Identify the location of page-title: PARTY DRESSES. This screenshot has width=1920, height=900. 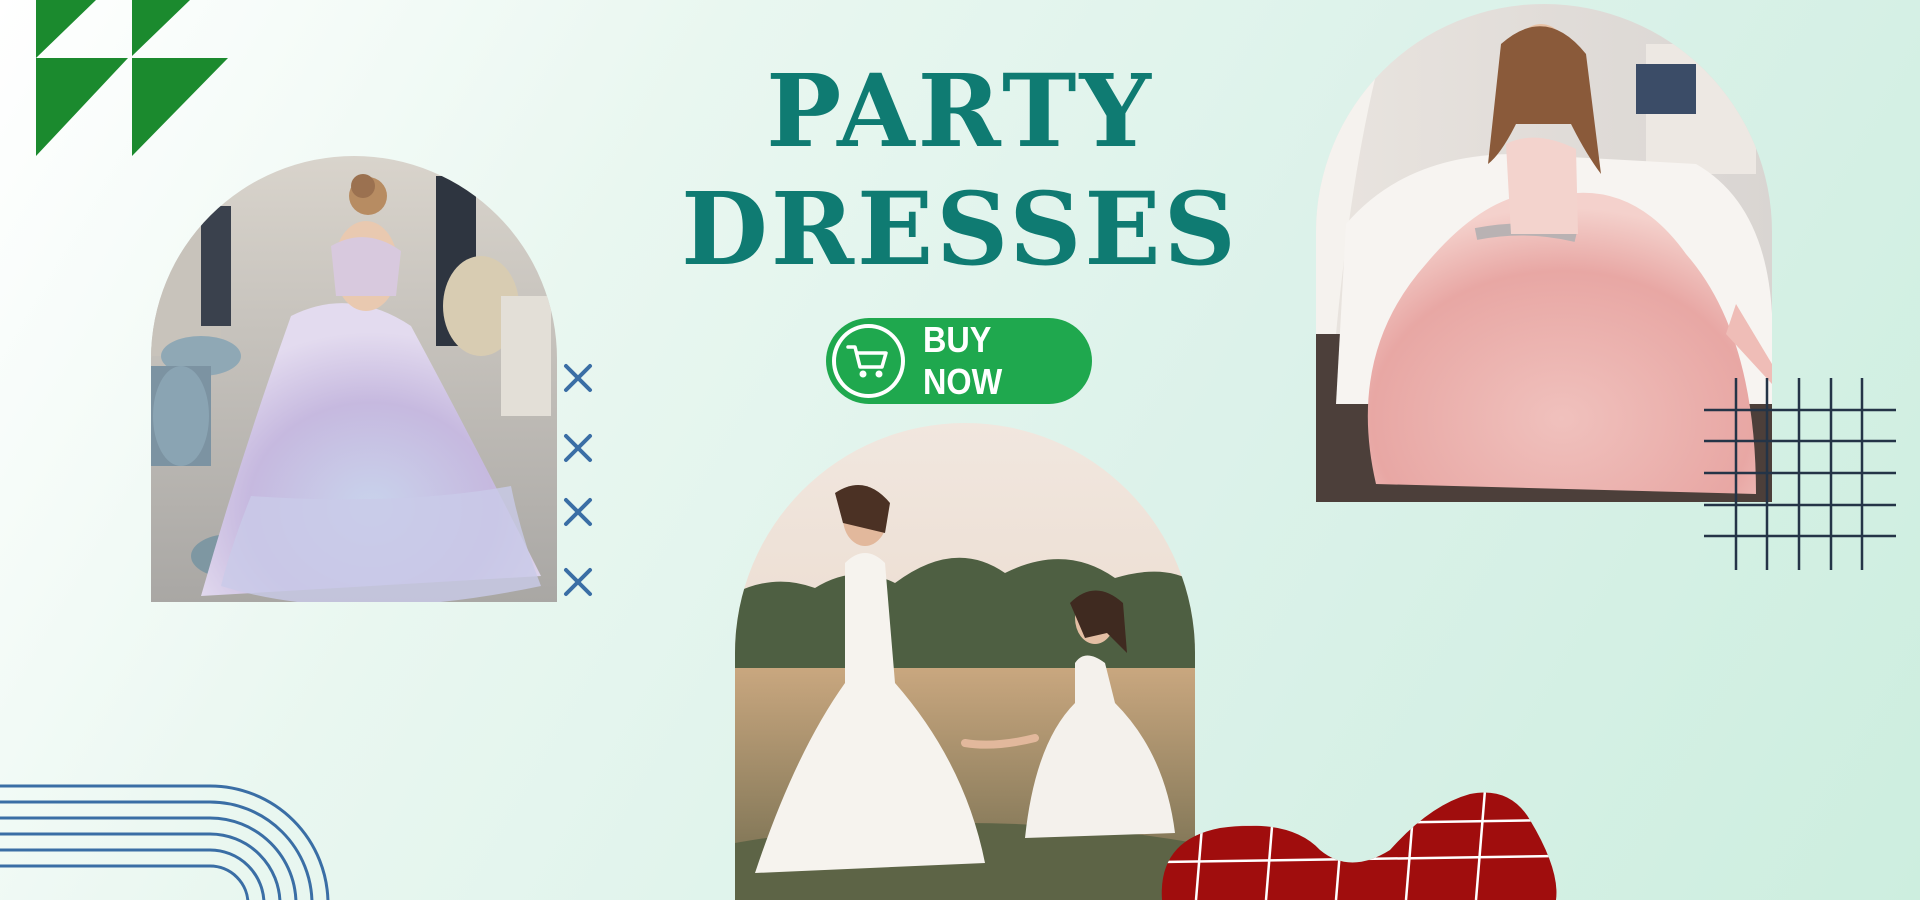
(960, 170).